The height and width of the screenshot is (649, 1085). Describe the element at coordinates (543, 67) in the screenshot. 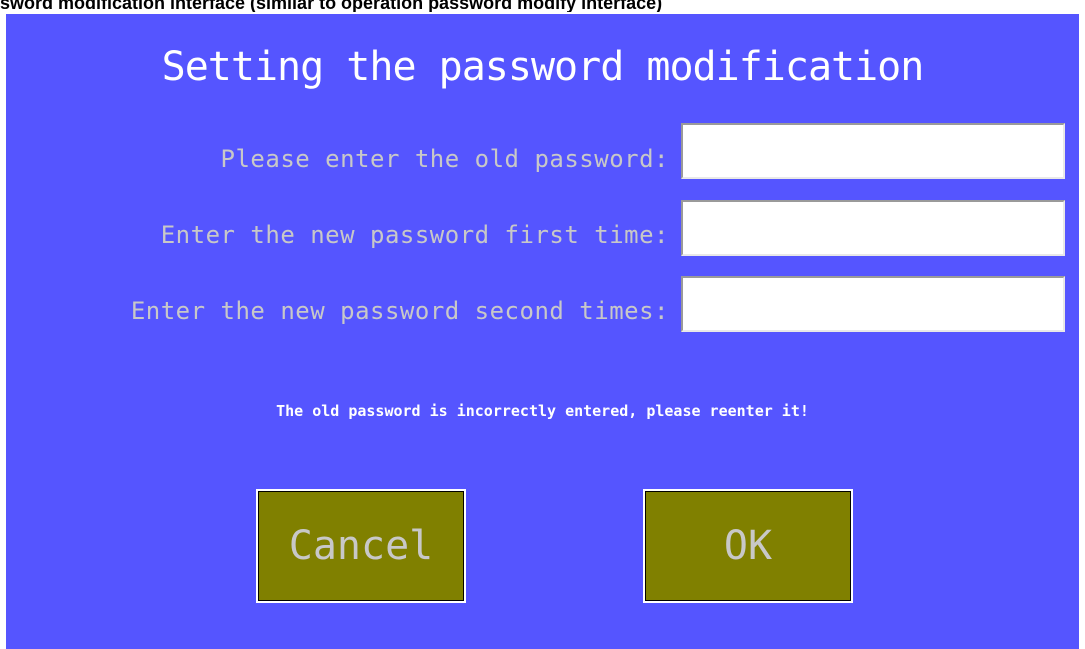

I see `dialog-title: Setting the password modification` at that location.